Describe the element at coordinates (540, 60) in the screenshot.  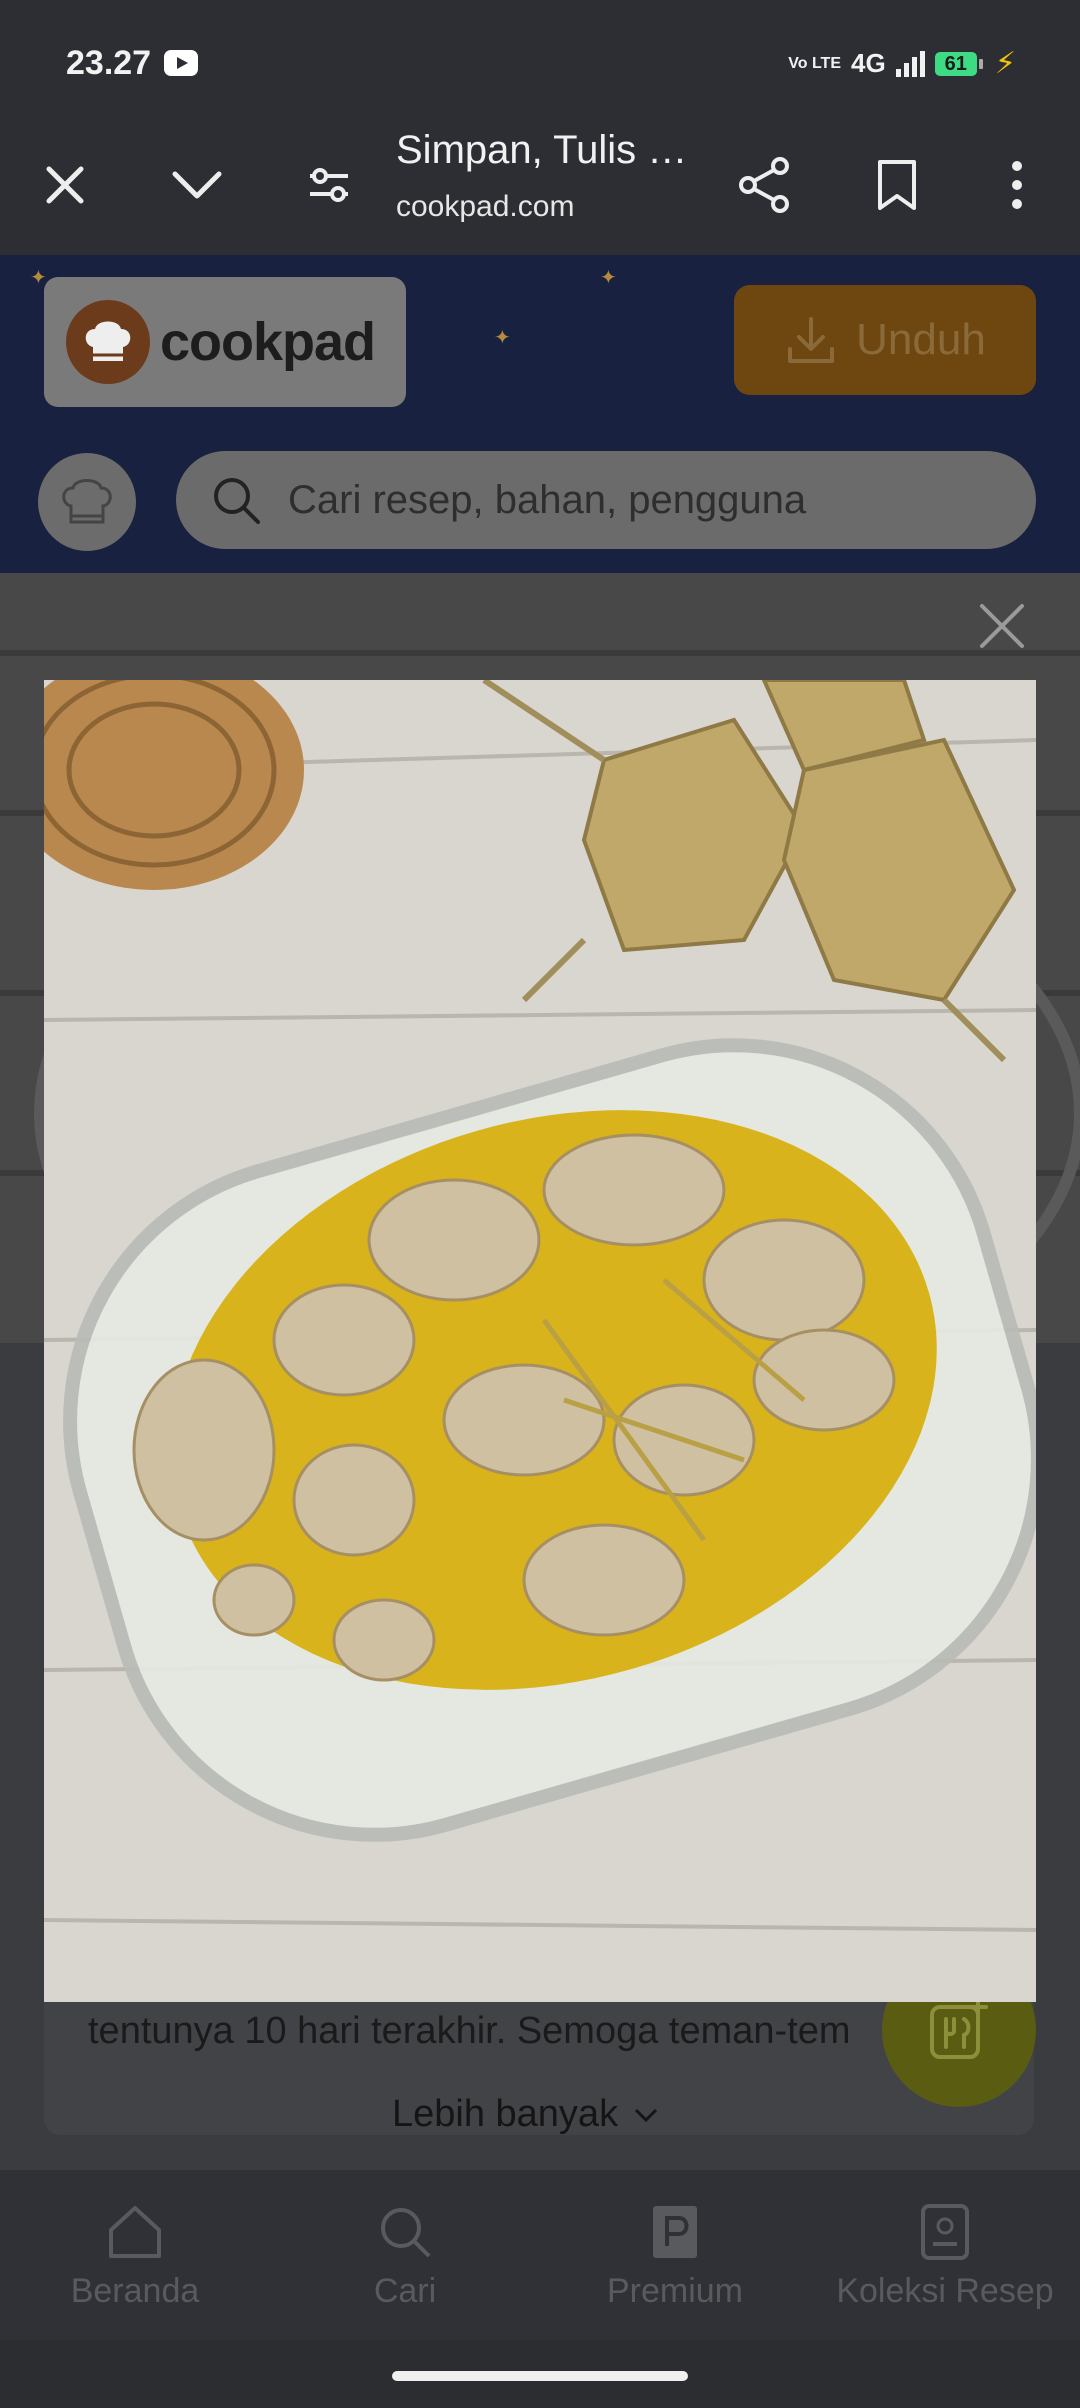
I see `status-bar: 23.27 Vo LTE 4G 61 ⚡` at that location.